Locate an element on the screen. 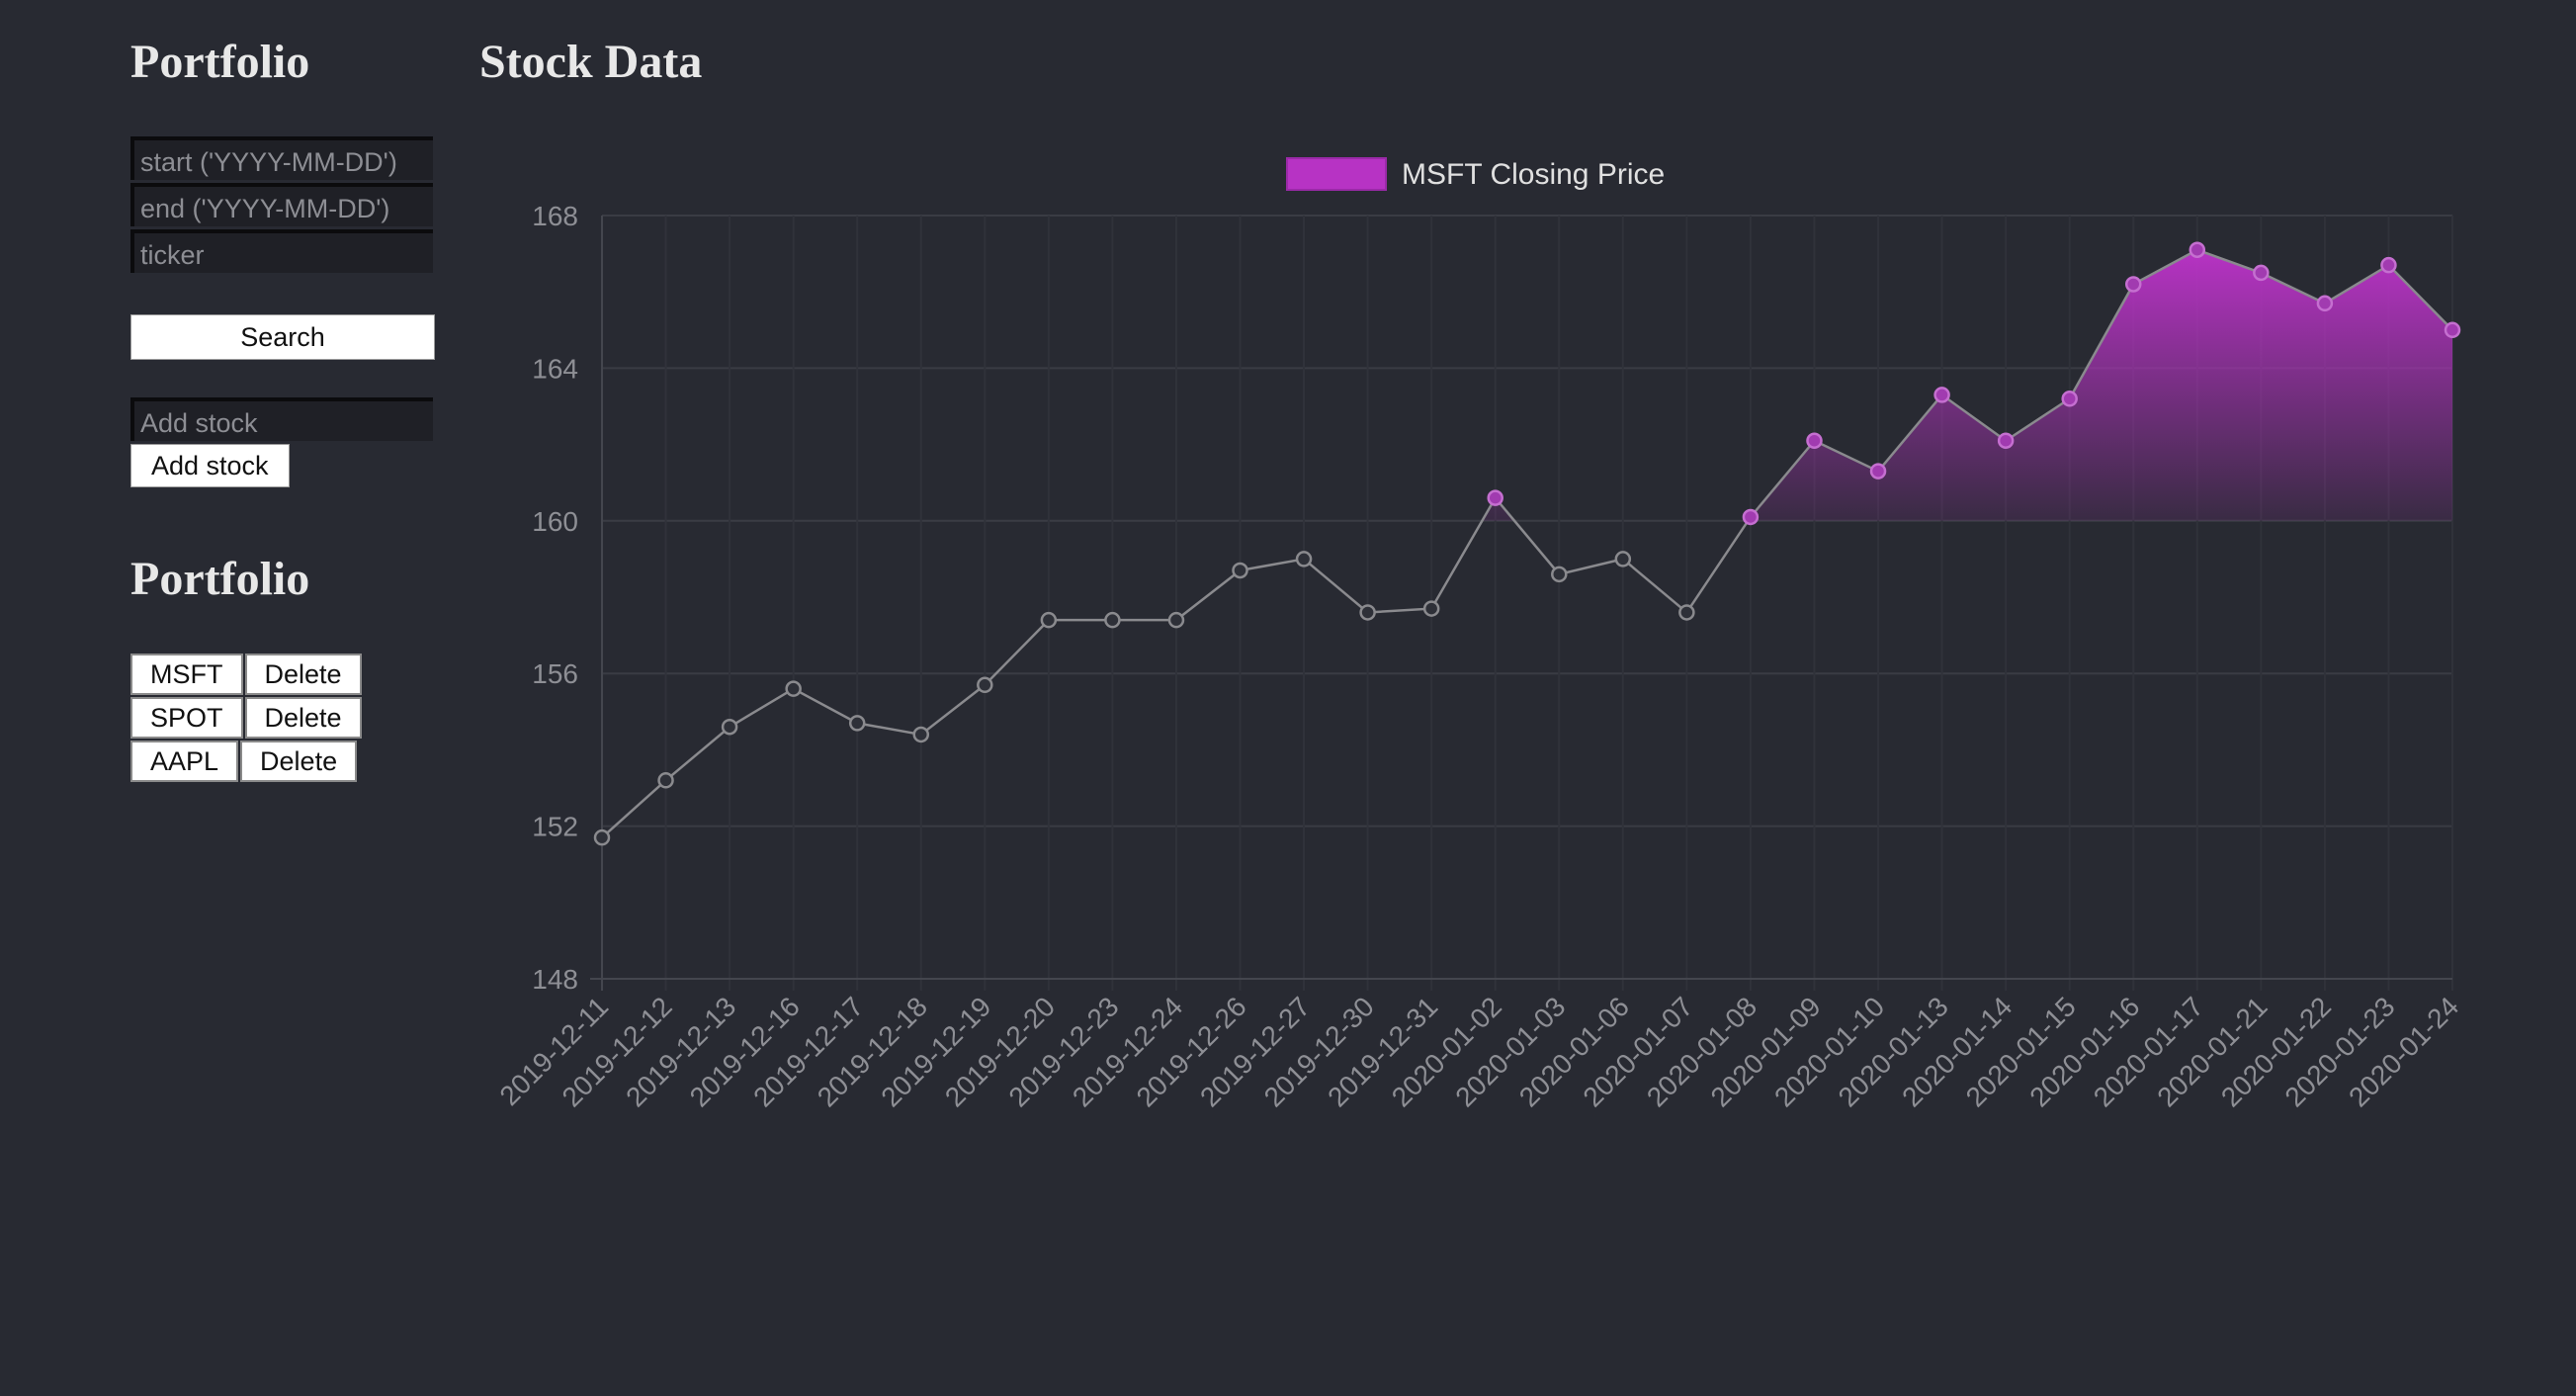 The image size is (2576, 1396). delete-button-spot: Delete is located at coordinates (303, 718).